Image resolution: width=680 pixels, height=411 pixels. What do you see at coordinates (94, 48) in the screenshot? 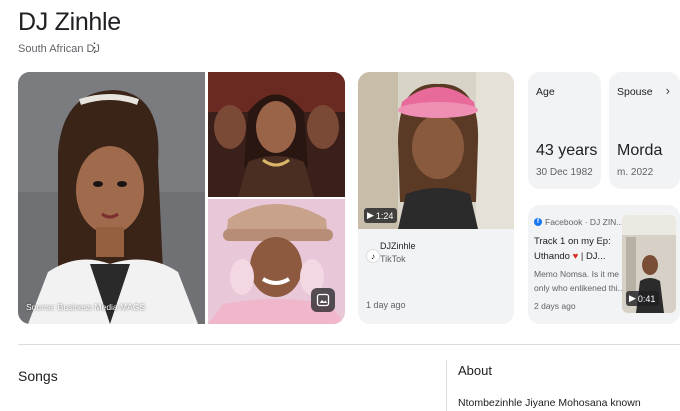
I see `more-options-icon: ⋮` at bounding box center [94, 48].